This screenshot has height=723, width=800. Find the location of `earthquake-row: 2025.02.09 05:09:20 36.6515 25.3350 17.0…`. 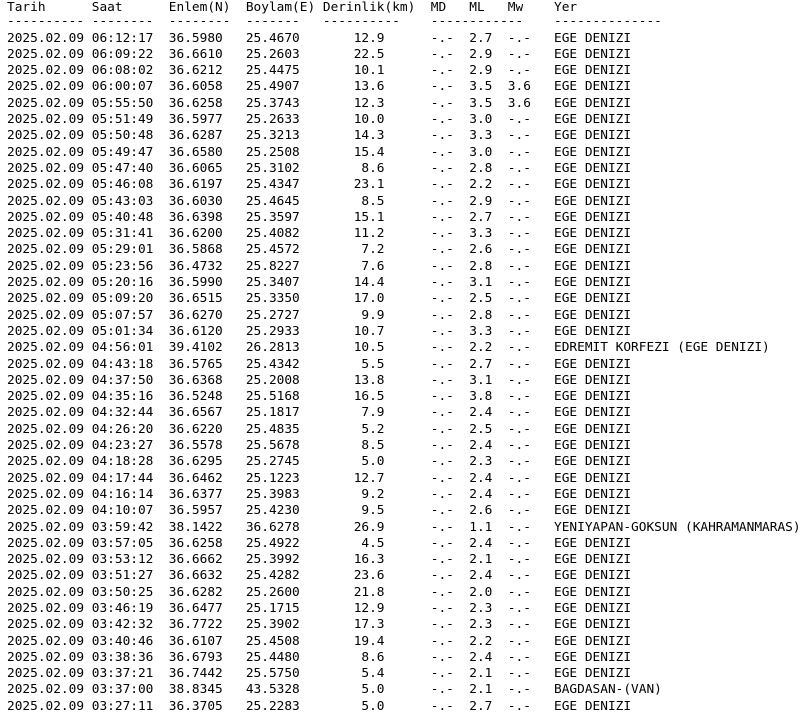

earthquake-row: 2025.02.09 05:09:20 36.6515 25.3350 17.0… is located at coordinates (319, 299).